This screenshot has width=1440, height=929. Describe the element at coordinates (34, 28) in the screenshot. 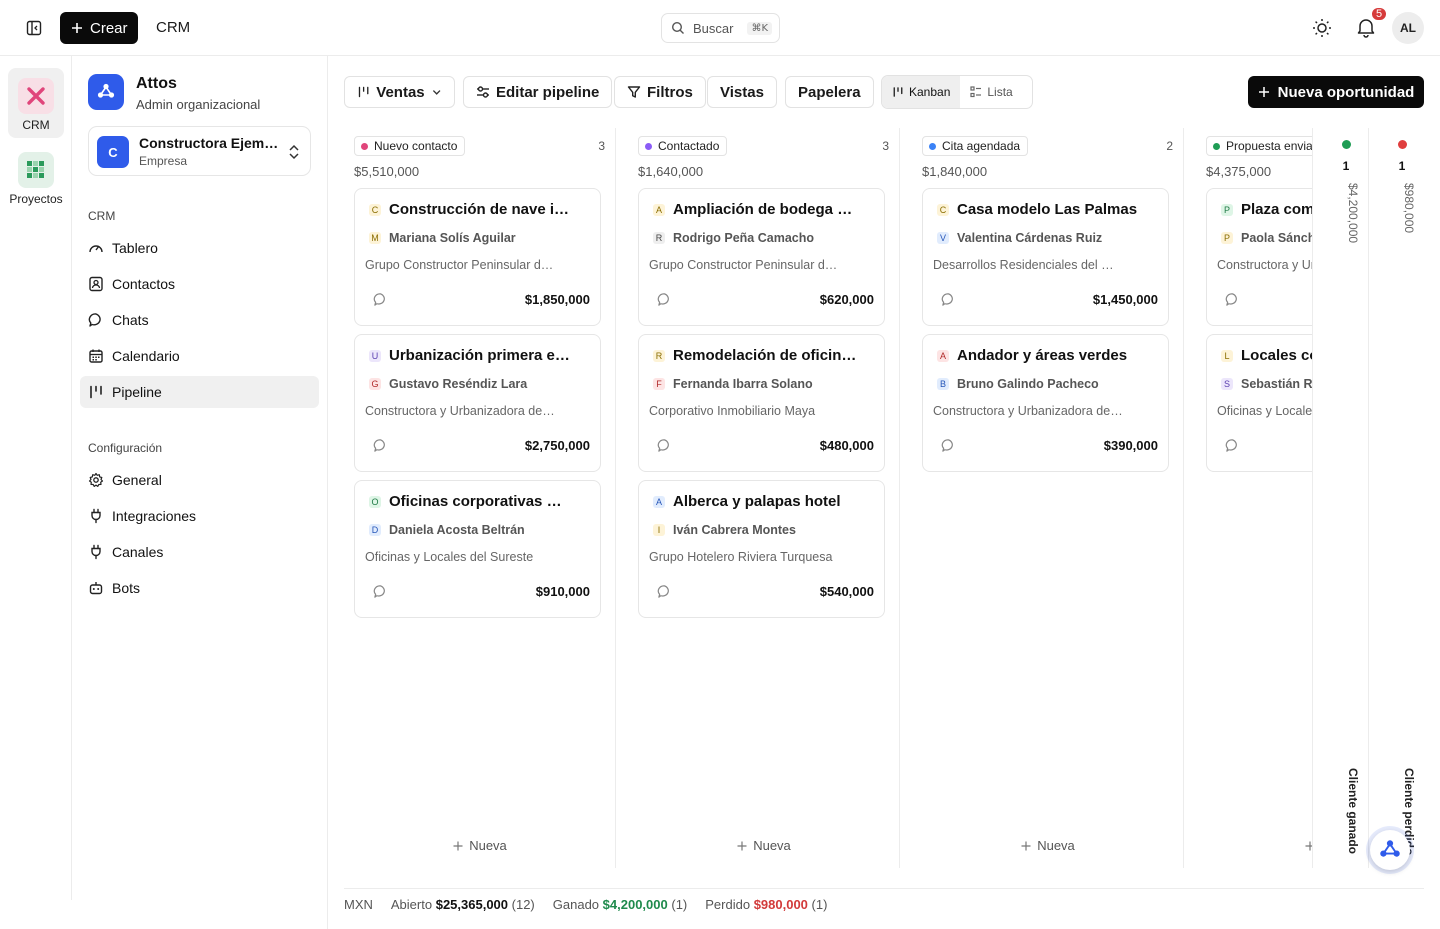

I see `sidebar-toggle-icon` at that location.